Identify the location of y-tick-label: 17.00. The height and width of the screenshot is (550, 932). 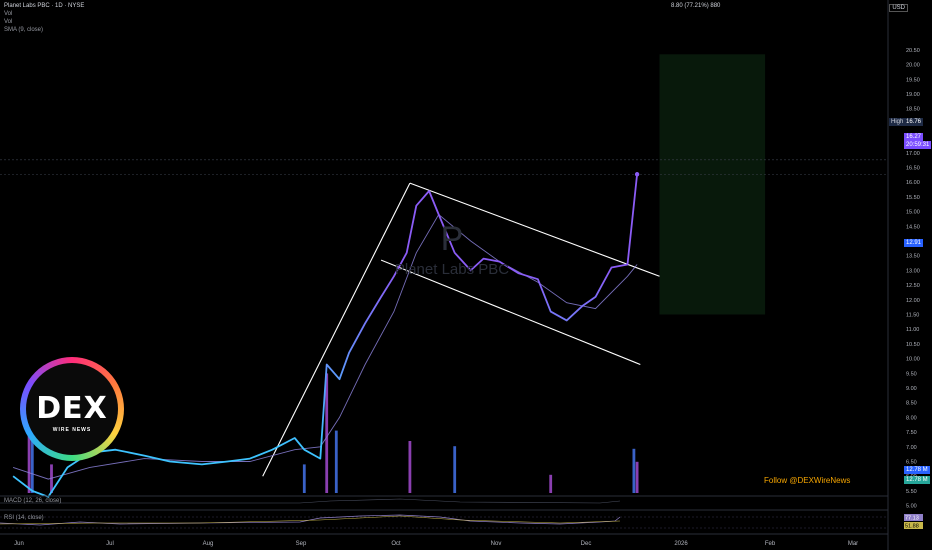
(913, 154).